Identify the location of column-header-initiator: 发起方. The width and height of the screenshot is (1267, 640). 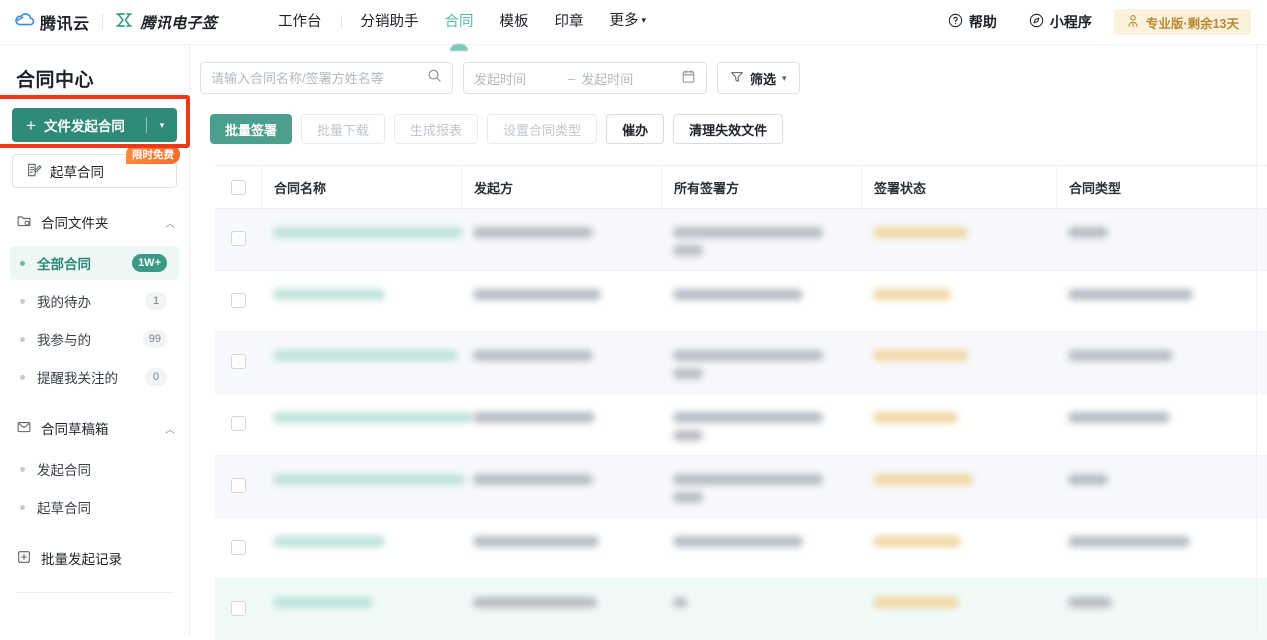
(561, 187).